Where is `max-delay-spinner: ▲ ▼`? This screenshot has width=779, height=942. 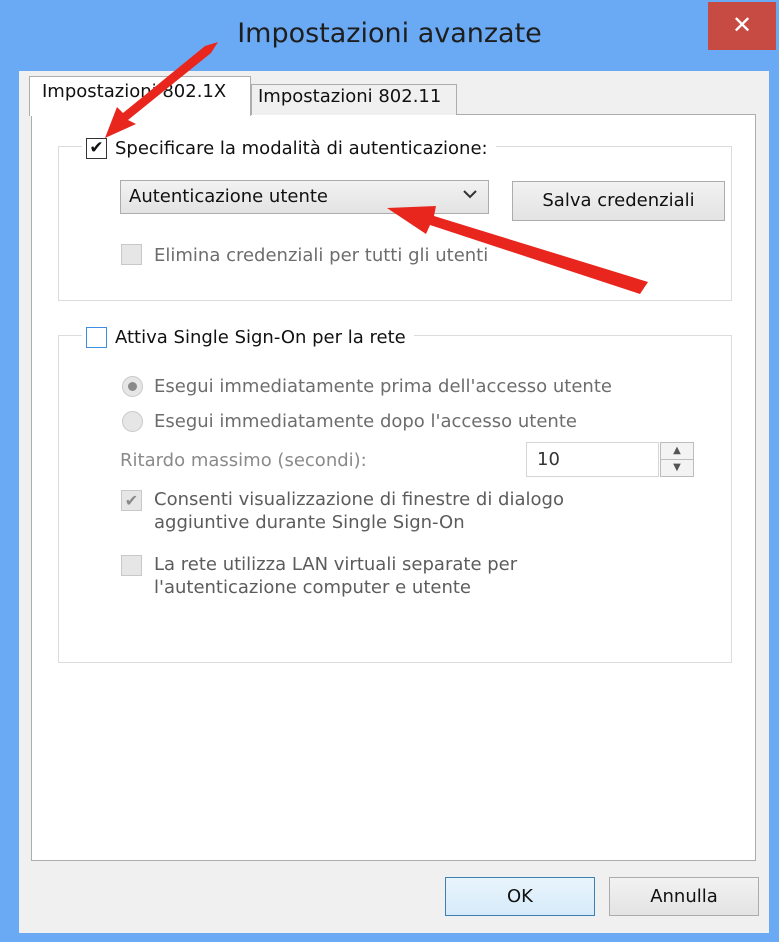
max-delay-spinner: ▲ ▼ is located at coordinates (677, 459).